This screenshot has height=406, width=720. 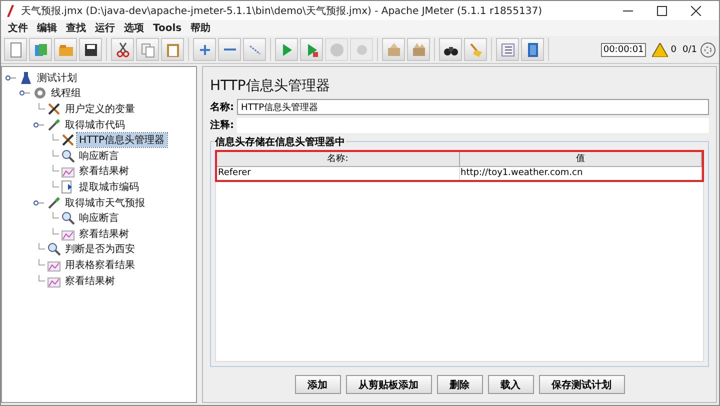 What do you see at coordinates (662, 11) in the screenshot?
I see `maximize-icon` at bounding box center [662, 11].